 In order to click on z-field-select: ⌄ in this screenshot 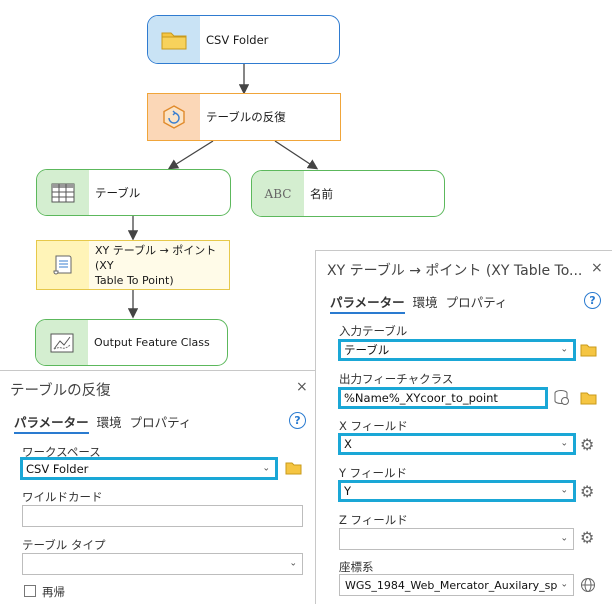, I will do `click(456, 539)`.